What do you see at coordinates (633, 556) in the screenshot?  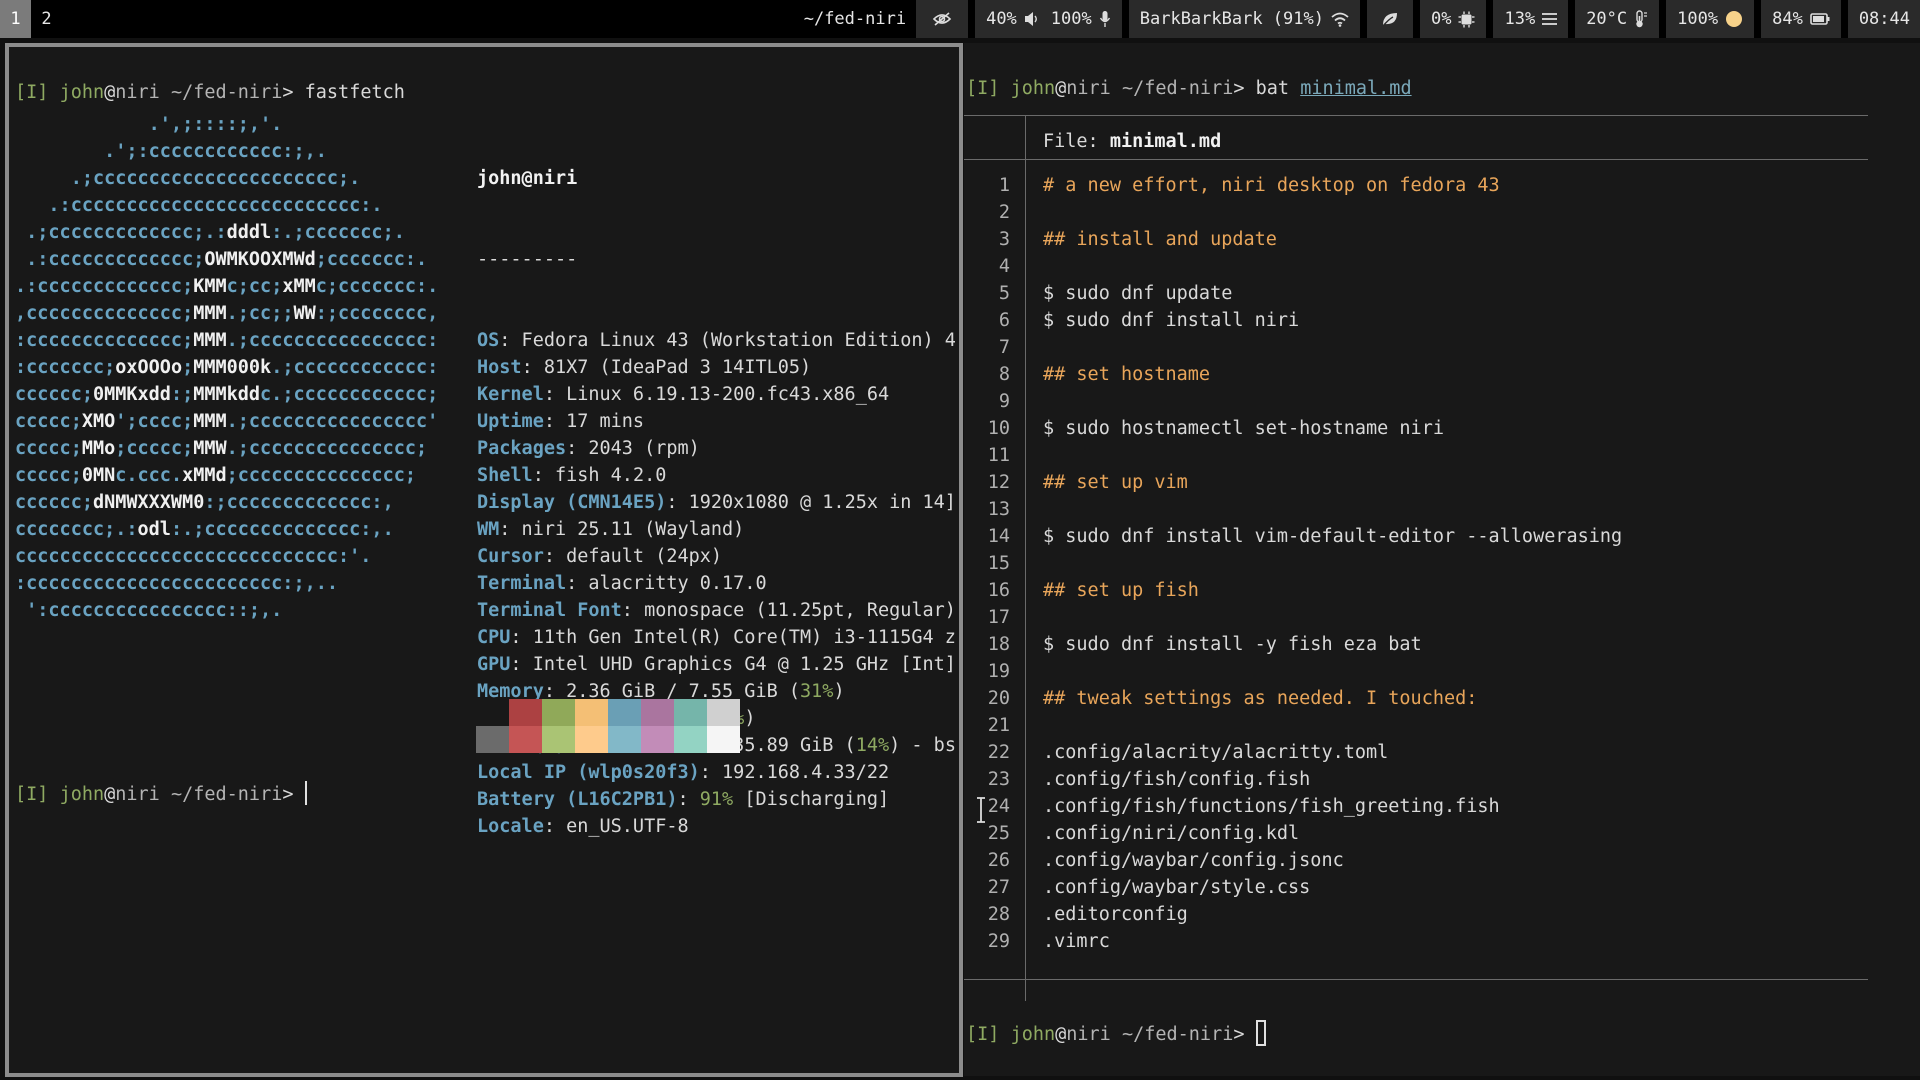 I see `info-value: : default (24px)` at bounding box center [633, 556].